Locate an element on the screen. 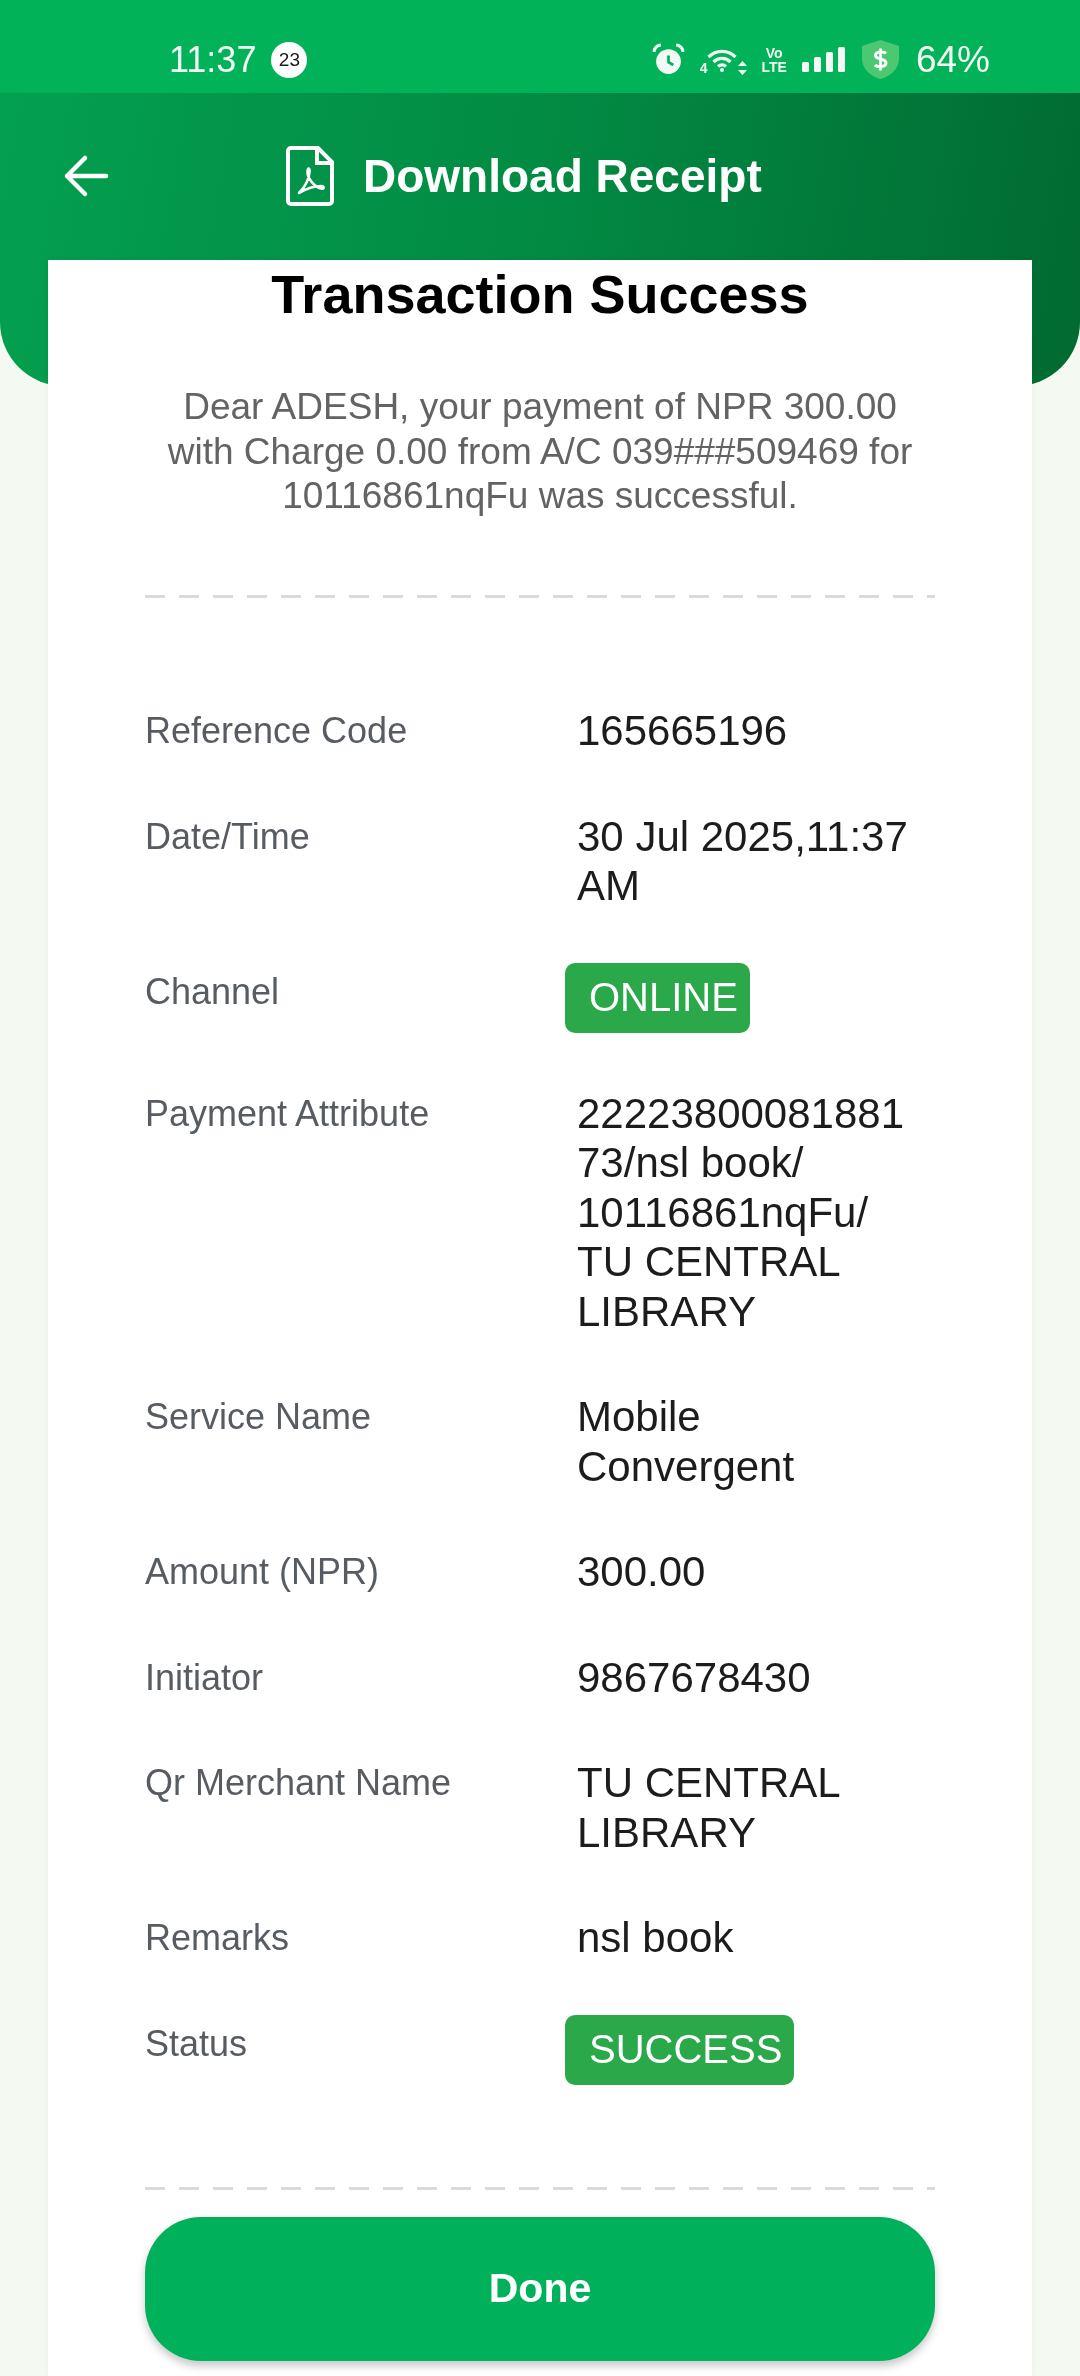 The image size is (1080, 2376). detail-value: TU CENTRAL LIBRARY is located at coordinates (709, 1807).